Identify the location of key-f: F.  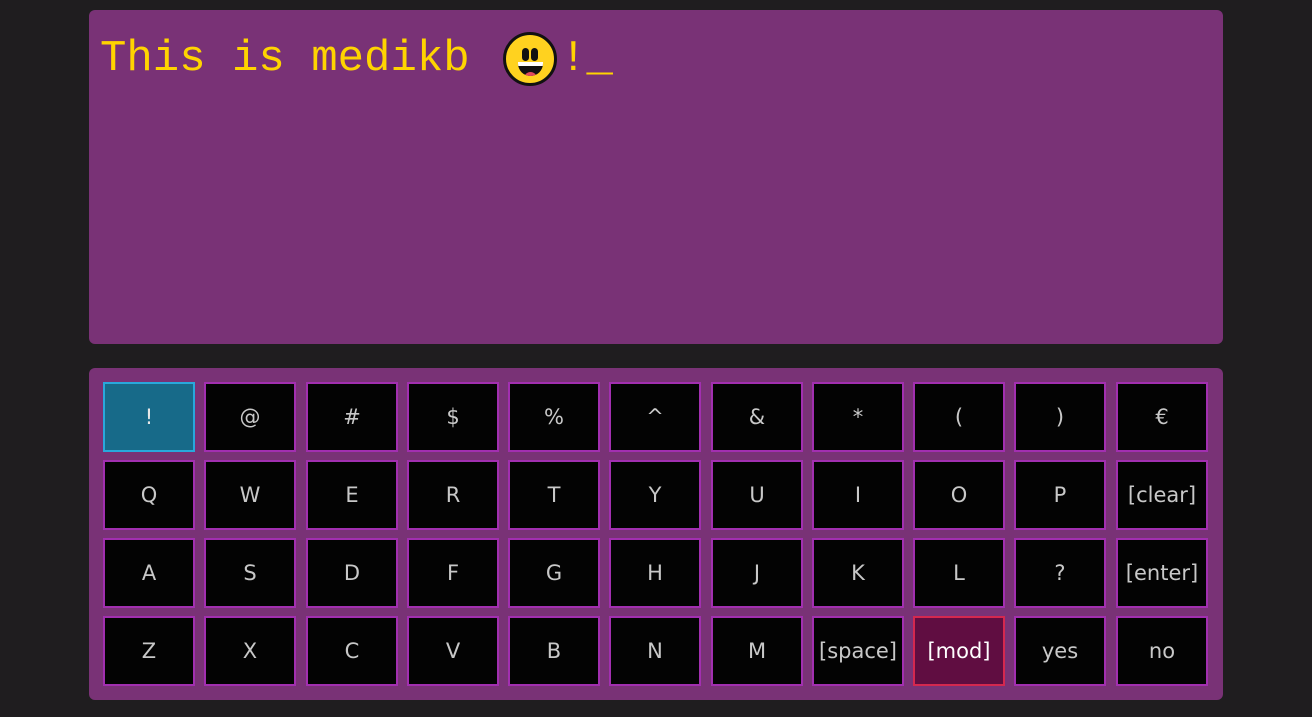
(453, 573).